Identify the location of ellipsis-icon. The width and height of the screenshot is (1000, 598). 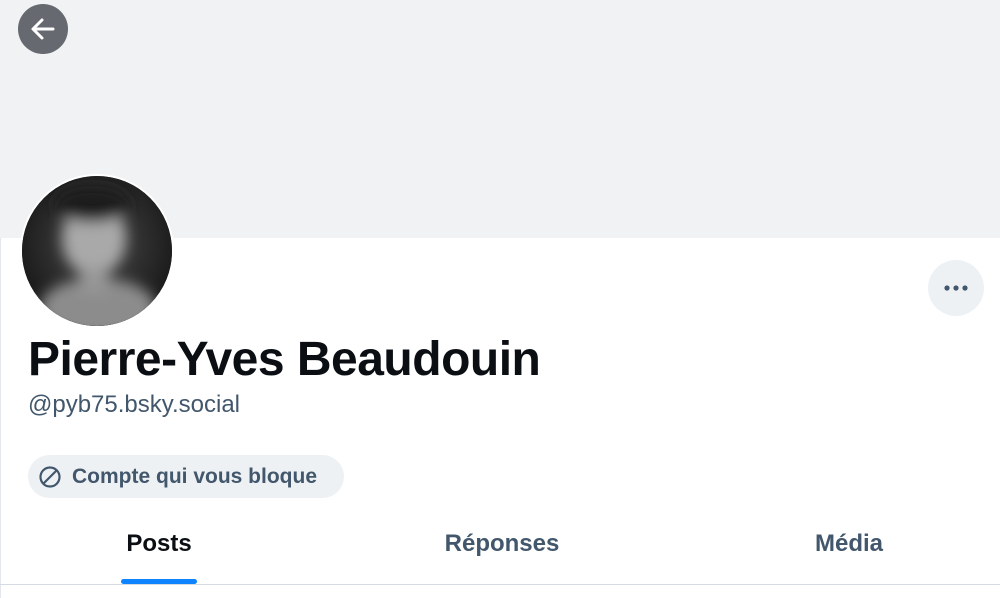
(956, 288).